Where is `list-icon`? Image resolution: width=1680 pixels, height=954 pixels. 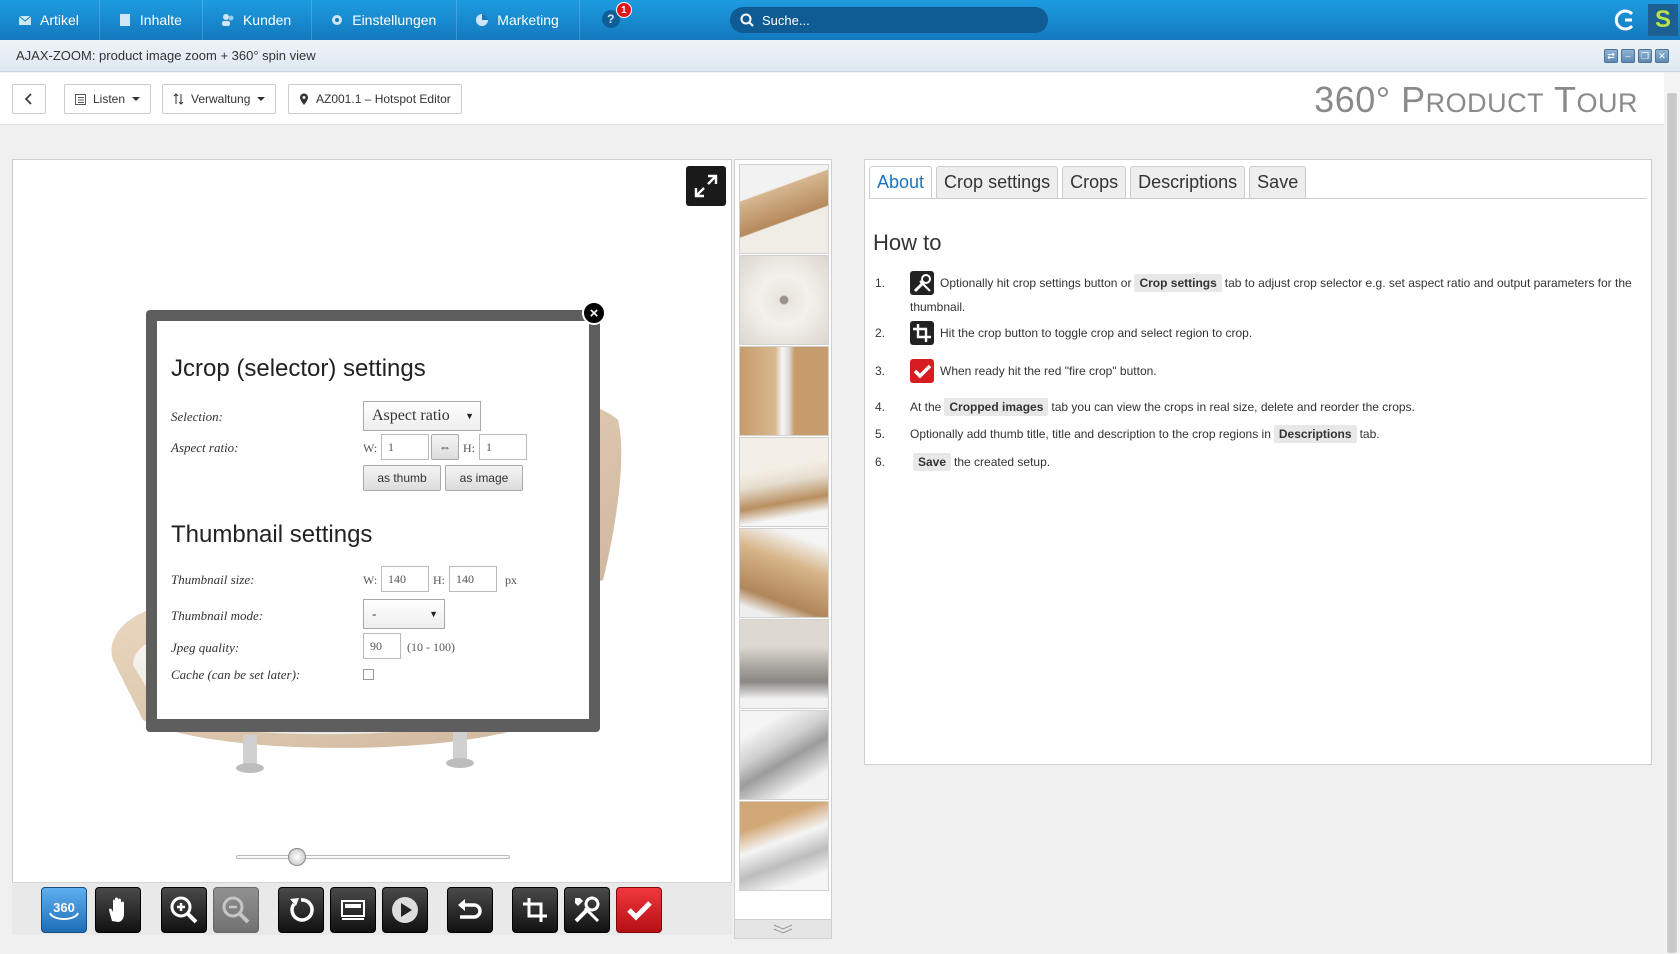 list-icon is located at coordinates (80, 99).